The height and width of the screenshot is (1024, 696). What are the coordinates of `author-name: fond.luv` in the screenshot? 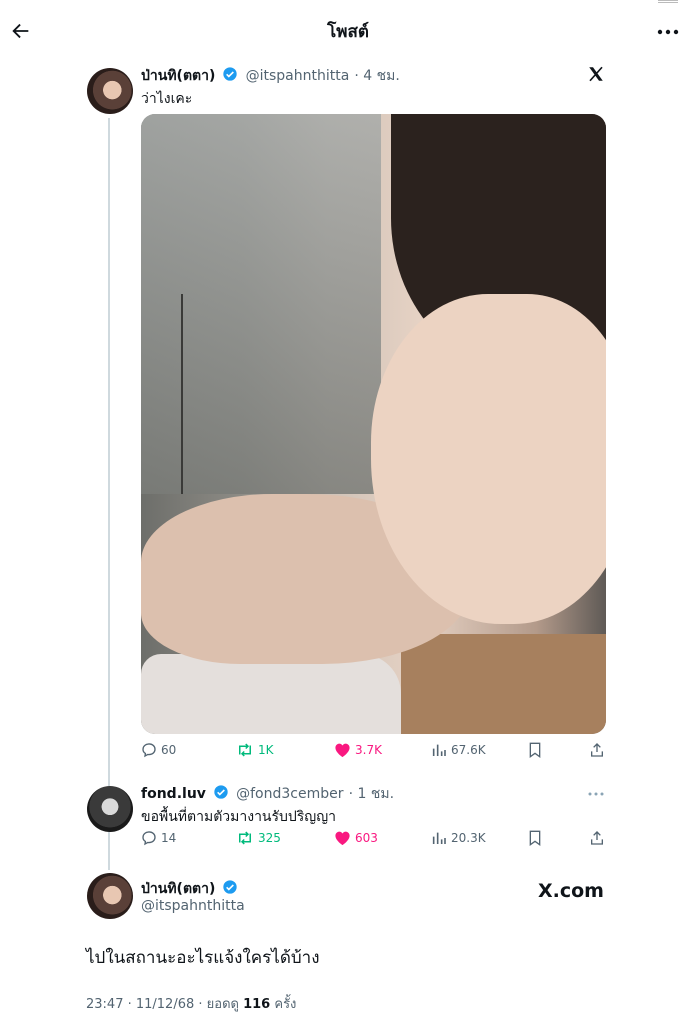 It's located at (173, 794).